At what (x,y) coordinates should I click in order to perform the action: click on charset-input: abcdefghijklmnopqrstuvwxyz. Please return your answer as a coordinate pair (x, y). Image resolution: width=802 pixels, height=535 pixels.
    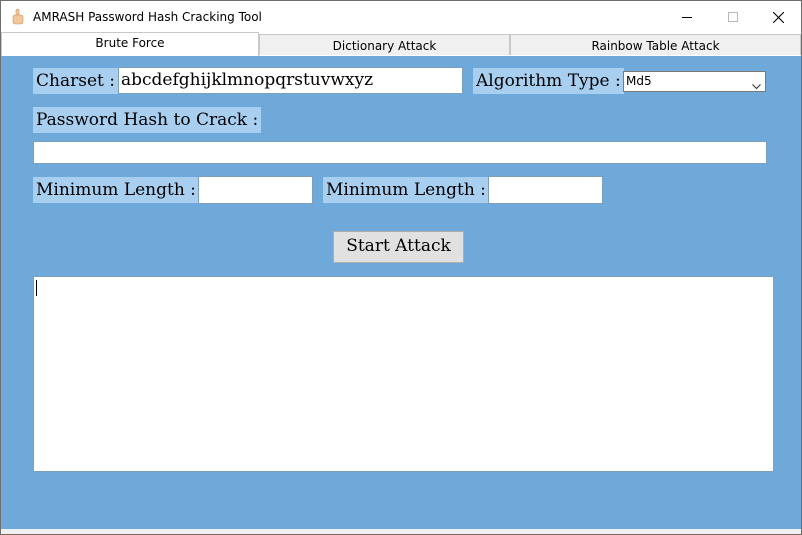
    Looking at the image, I should click on (290, 80).